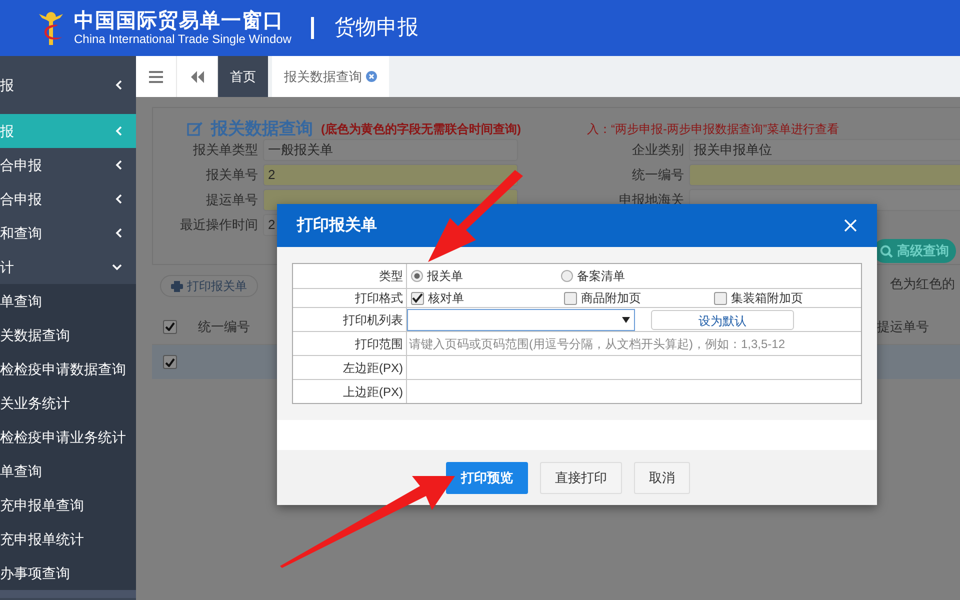  What do you see at coordinates (722, 320) in the screenshot?
I see `set-default-button: 设为默认` at bounding box center [722, 320].